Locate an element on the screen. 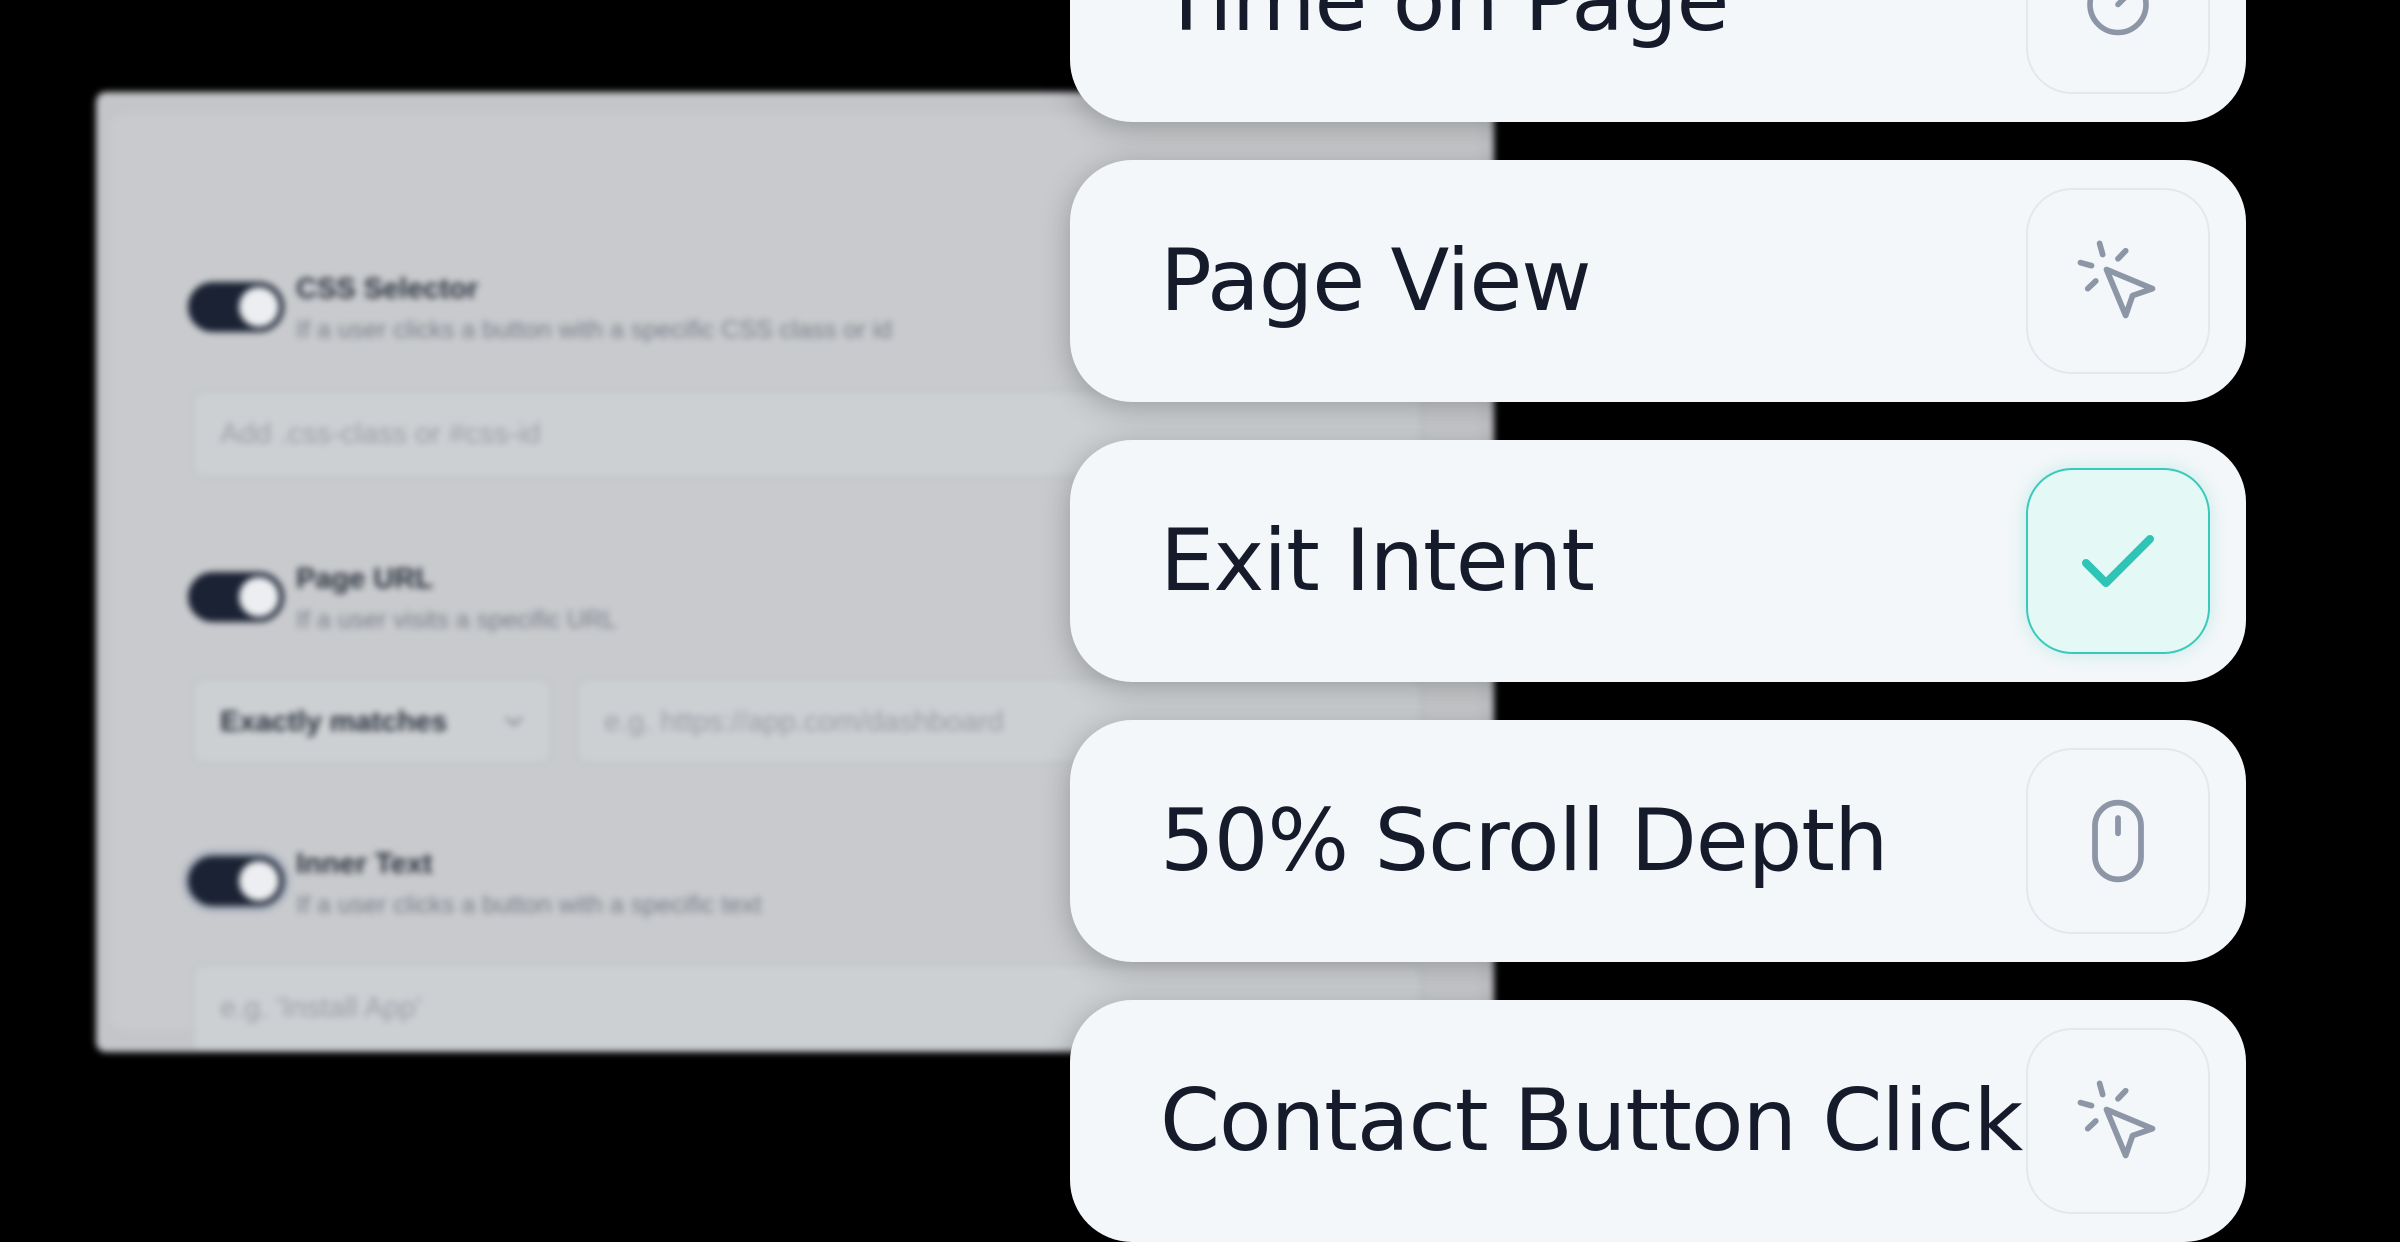 This screenshot has height=1242, width=2400. page-url-placeholder: e.g. https://app.com/dashboard is located at coordinates (804, 722).